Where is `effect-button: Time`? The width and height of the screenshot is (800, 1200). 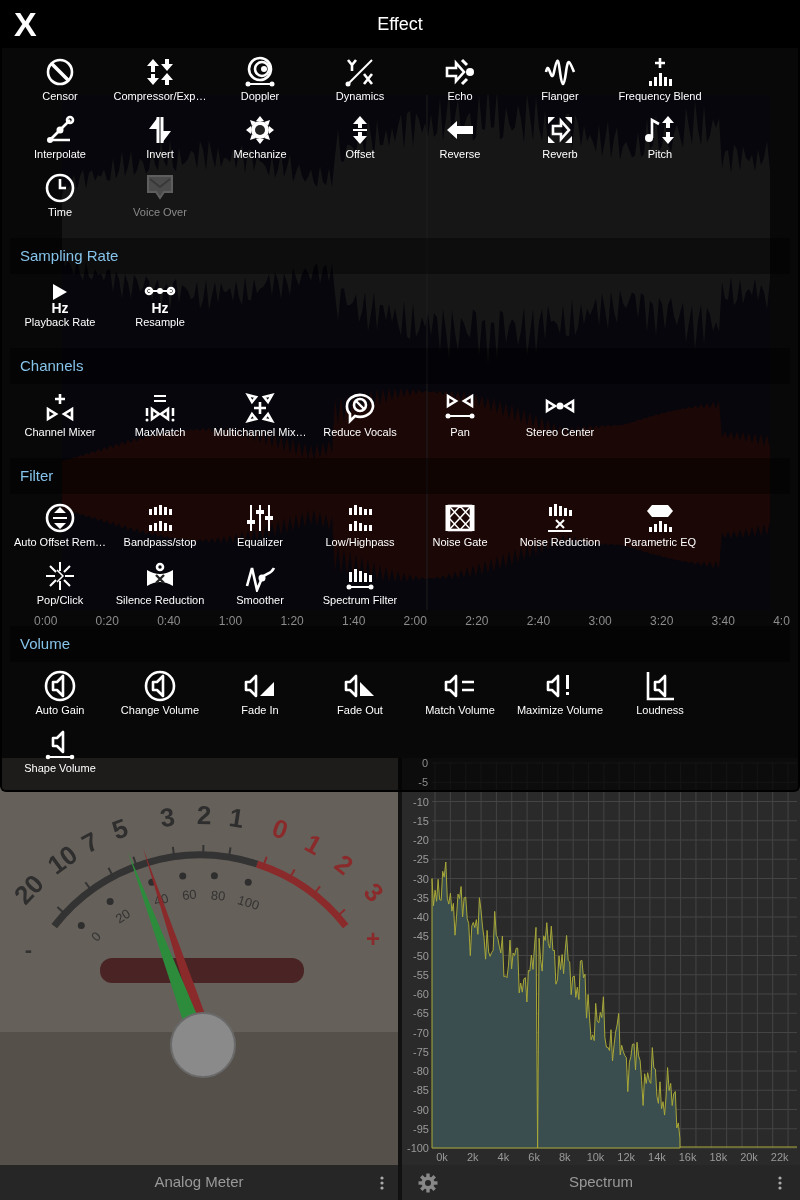
effect-button: Time is located at coordinates (60, 201).